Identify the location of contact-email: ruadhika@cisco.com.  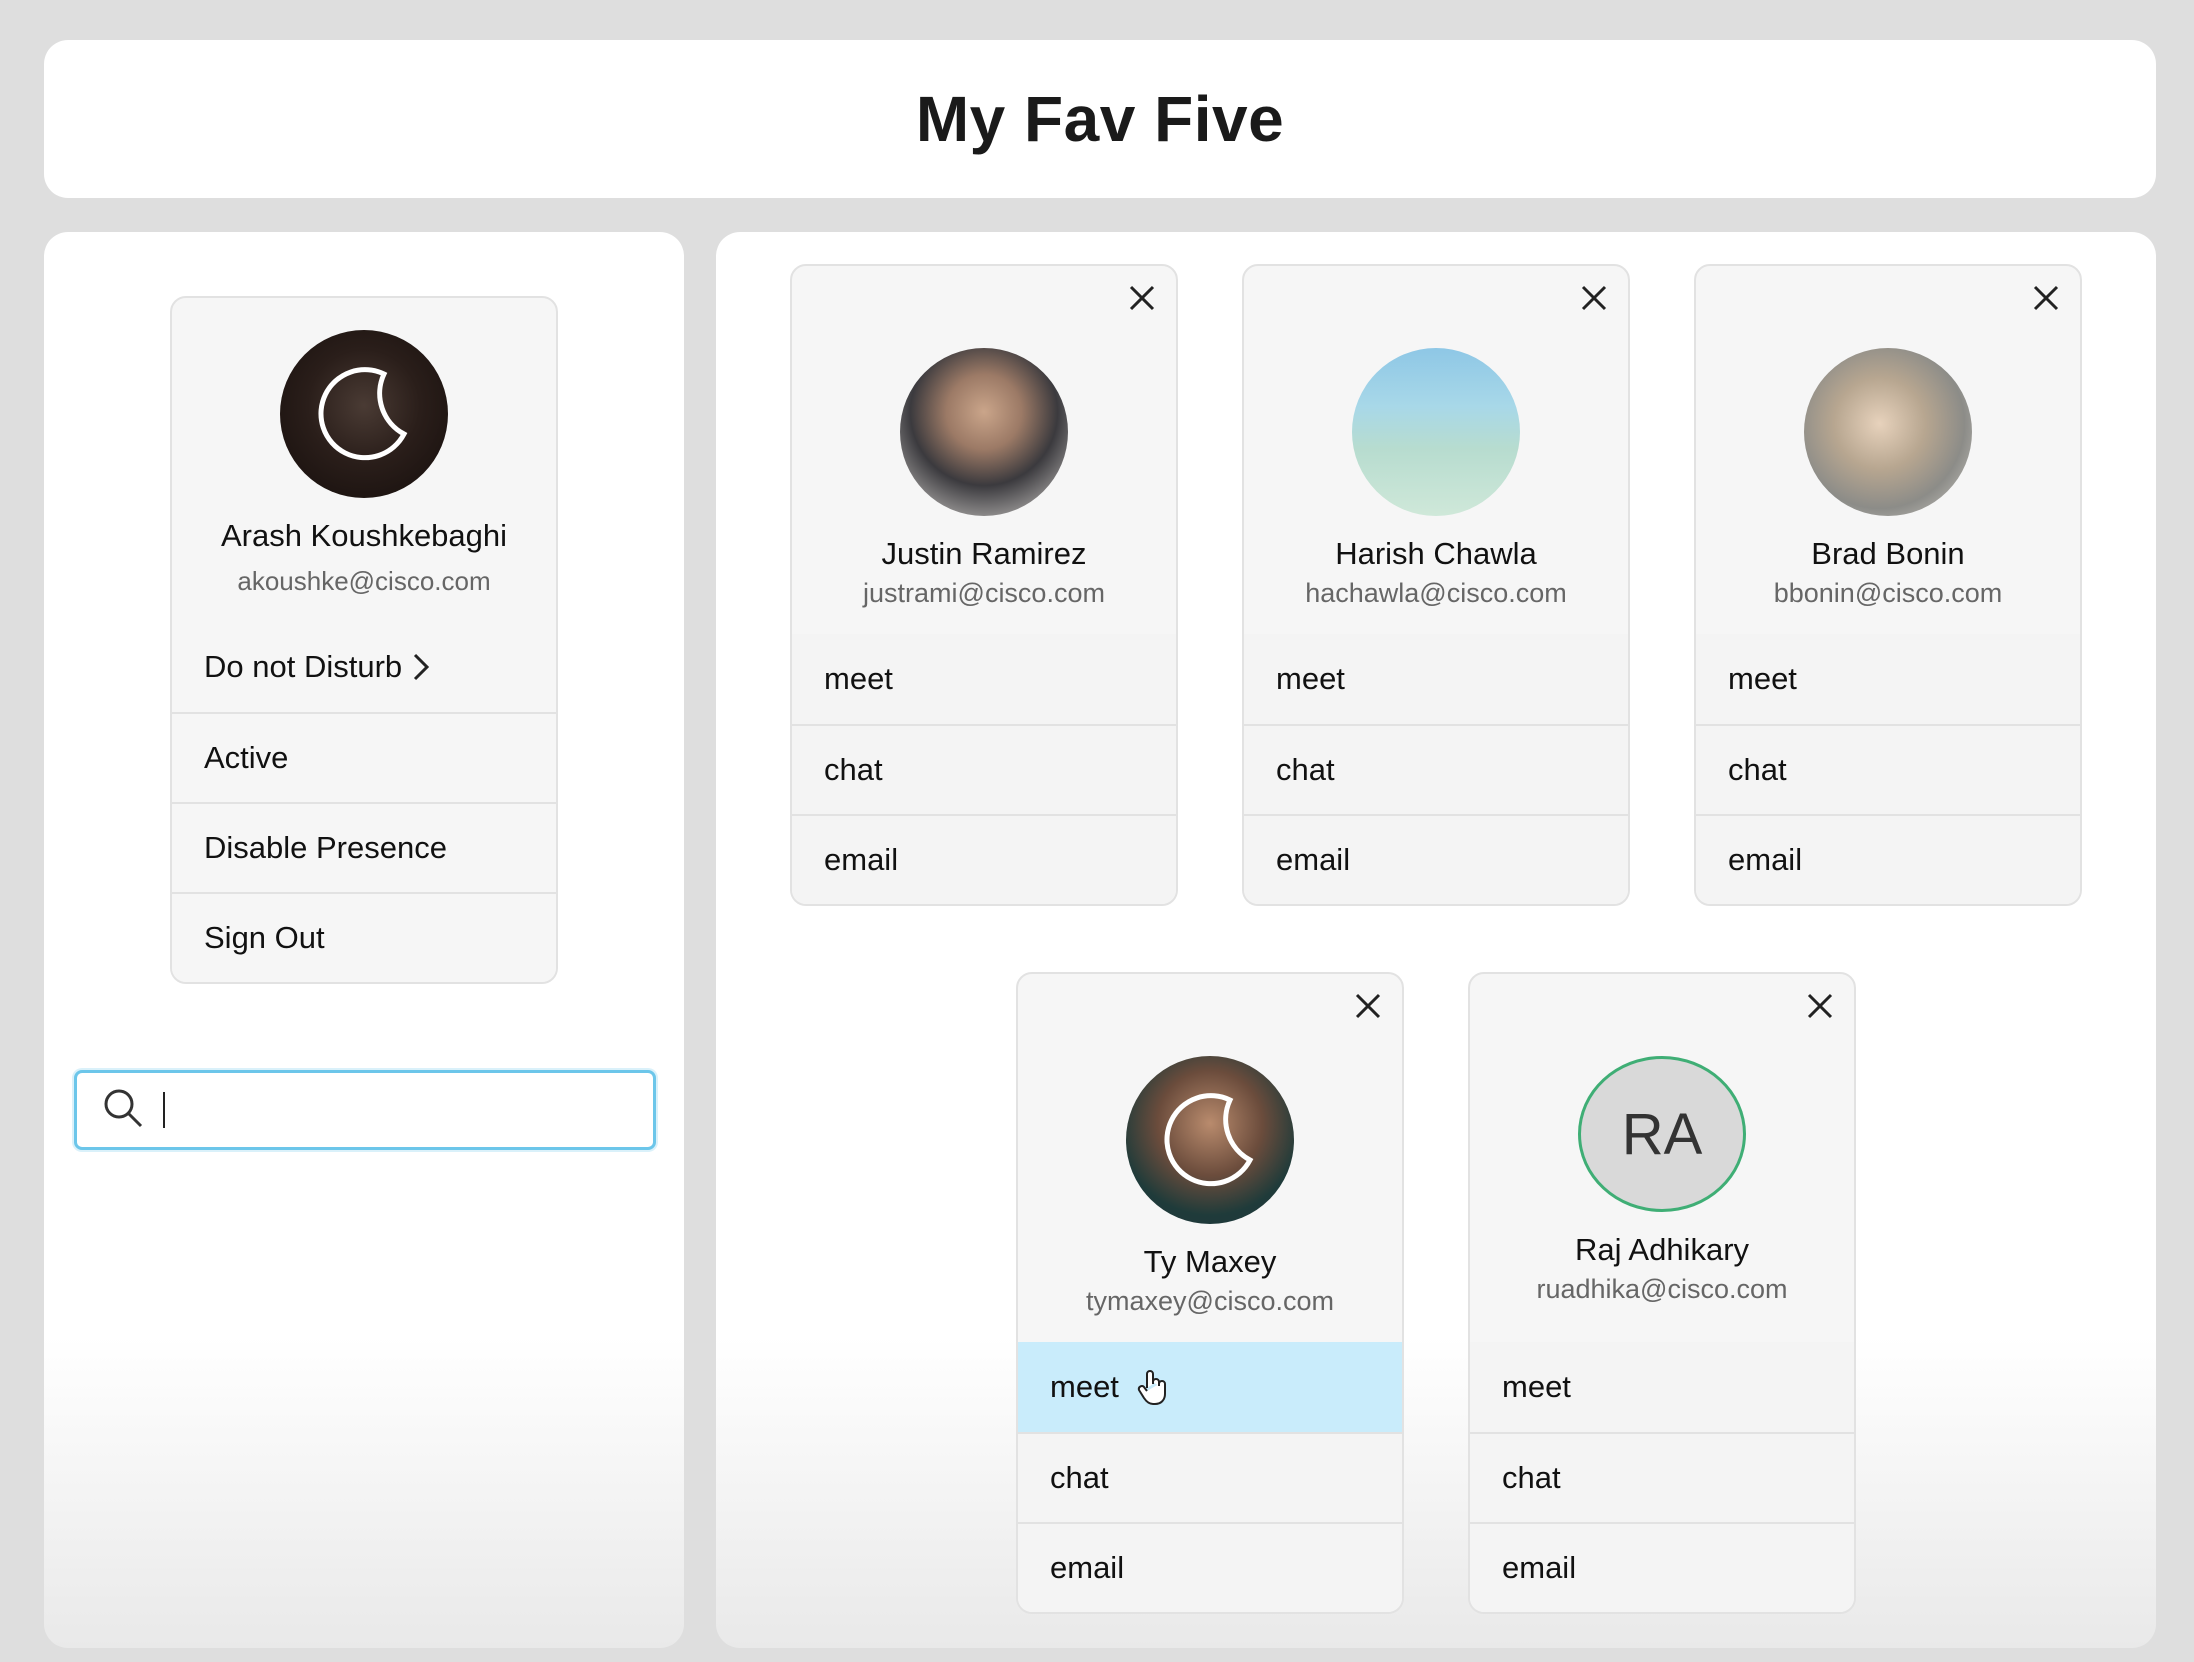
(1662, 1289).